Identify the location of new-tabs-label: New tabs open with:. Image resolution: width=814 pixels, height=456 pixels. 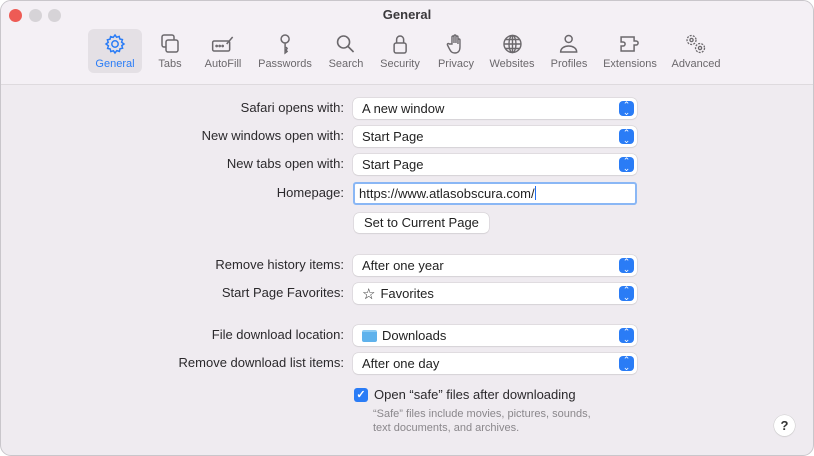
(285, 163).